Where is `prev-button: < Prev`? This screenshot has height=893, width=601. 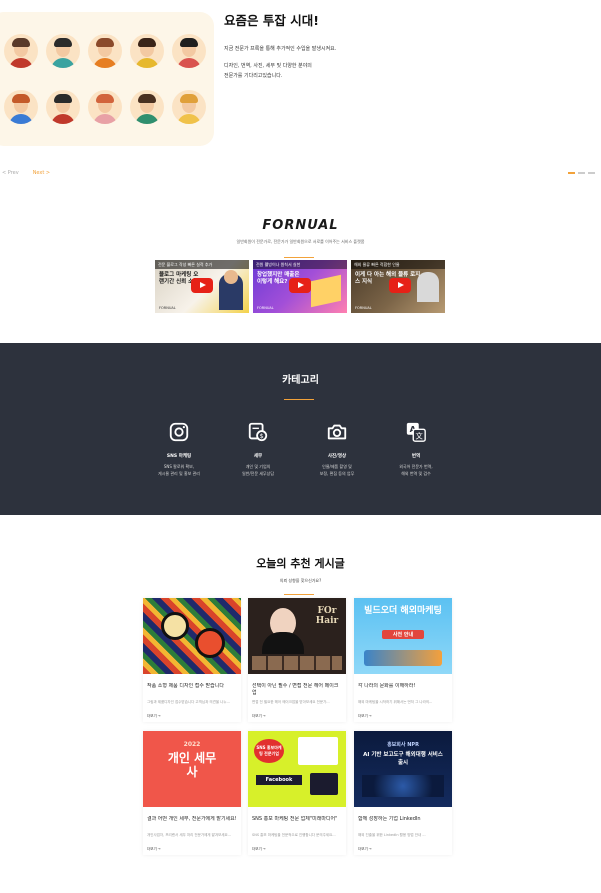 prev-button: < Prev is located at coordinates (10, 173).